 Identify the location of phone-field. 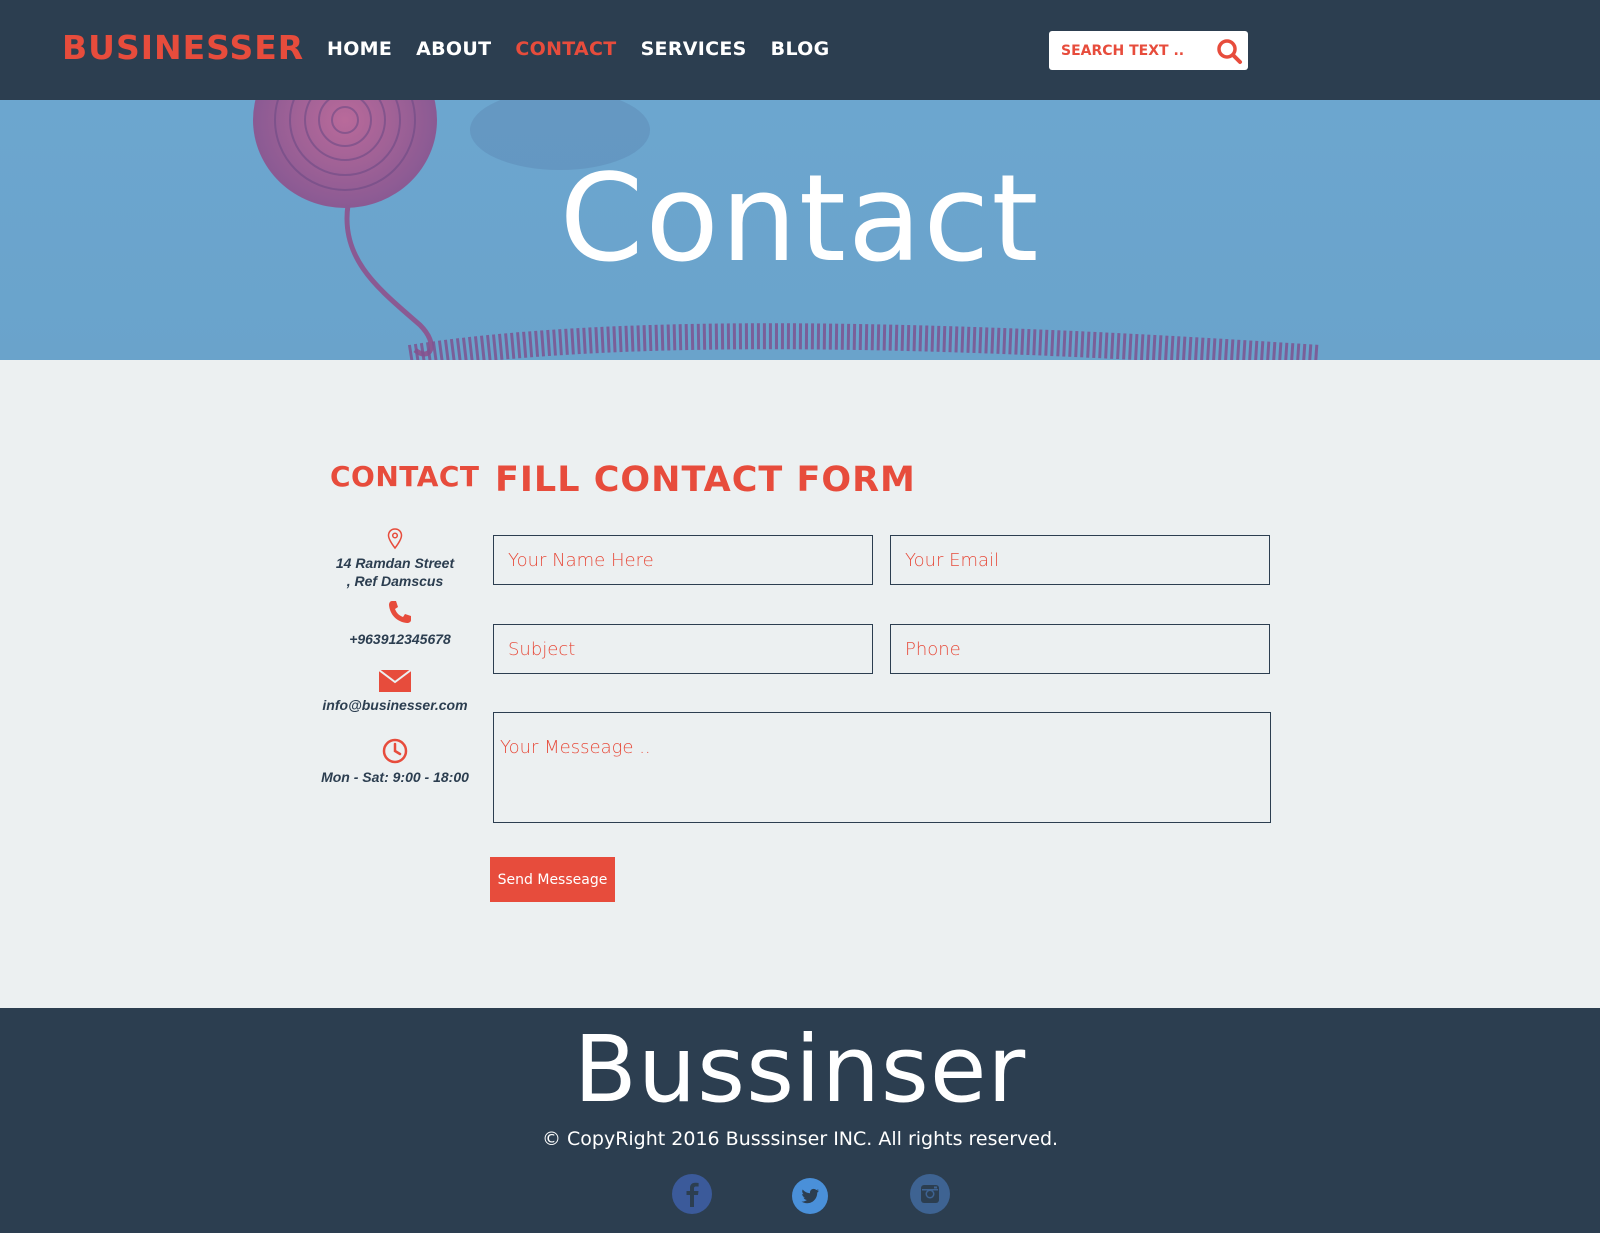
(1080, 649).